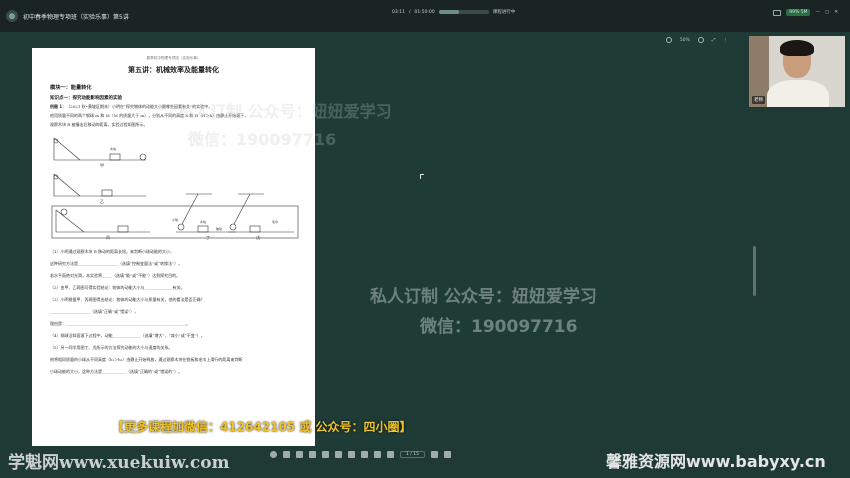  I want to click on figure-small-label: 小球, so click(175, 220).